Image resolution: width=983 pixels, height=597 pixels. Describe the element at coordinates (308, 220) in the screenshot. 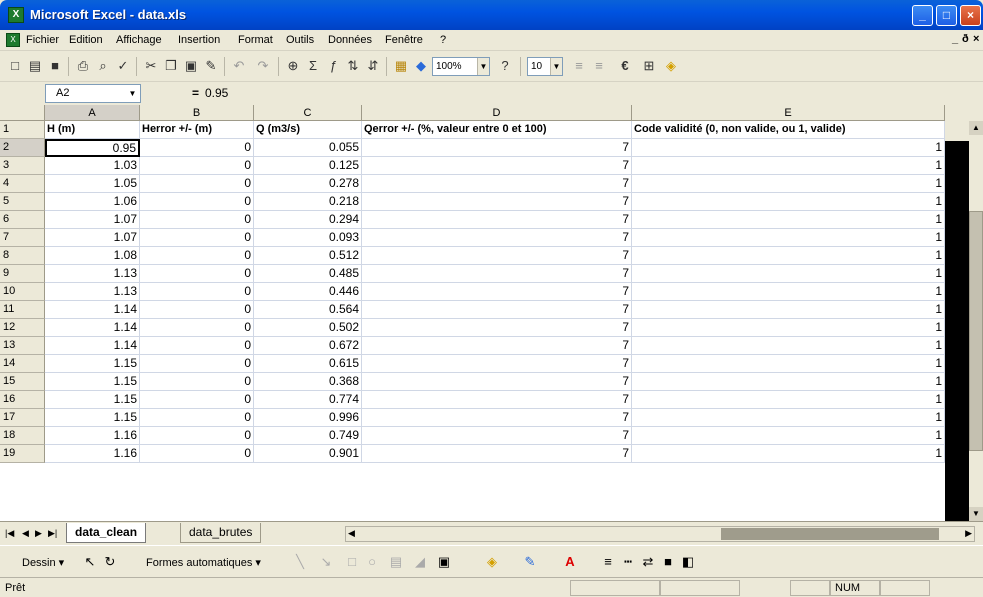

I see `table-cell: 0.294` at that location.